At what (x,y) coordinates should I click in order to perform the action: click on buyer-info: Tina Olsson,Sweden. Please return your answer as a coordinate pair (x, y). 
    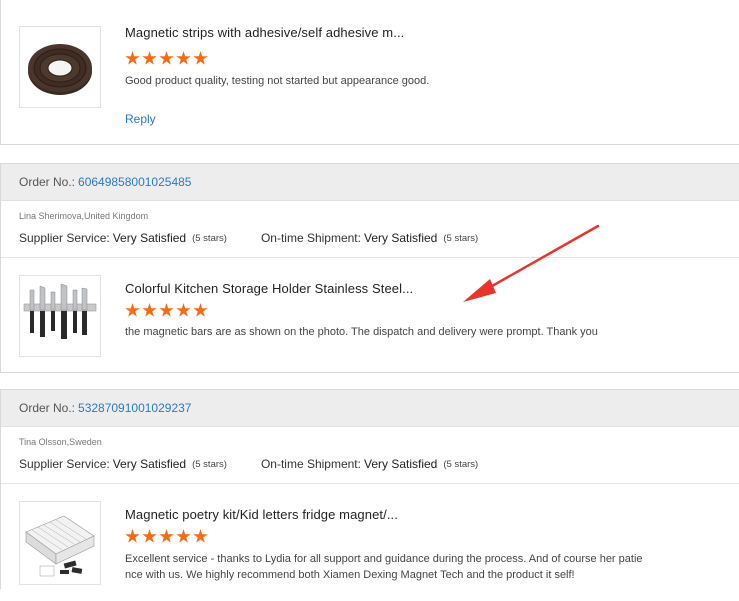
    Looking at the image, I should click on (60, 442).